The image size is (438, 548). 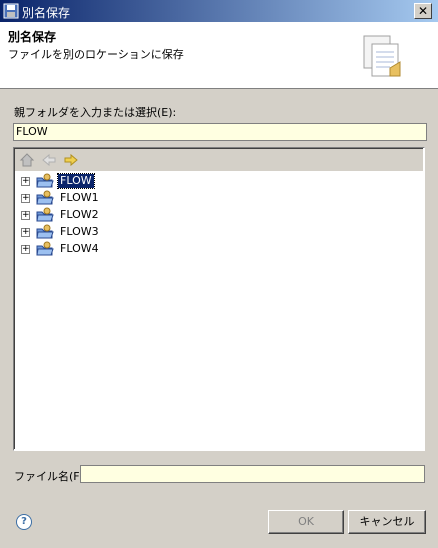 I want to click on dialog-title: 別名保存, so click(x=32, y=37).